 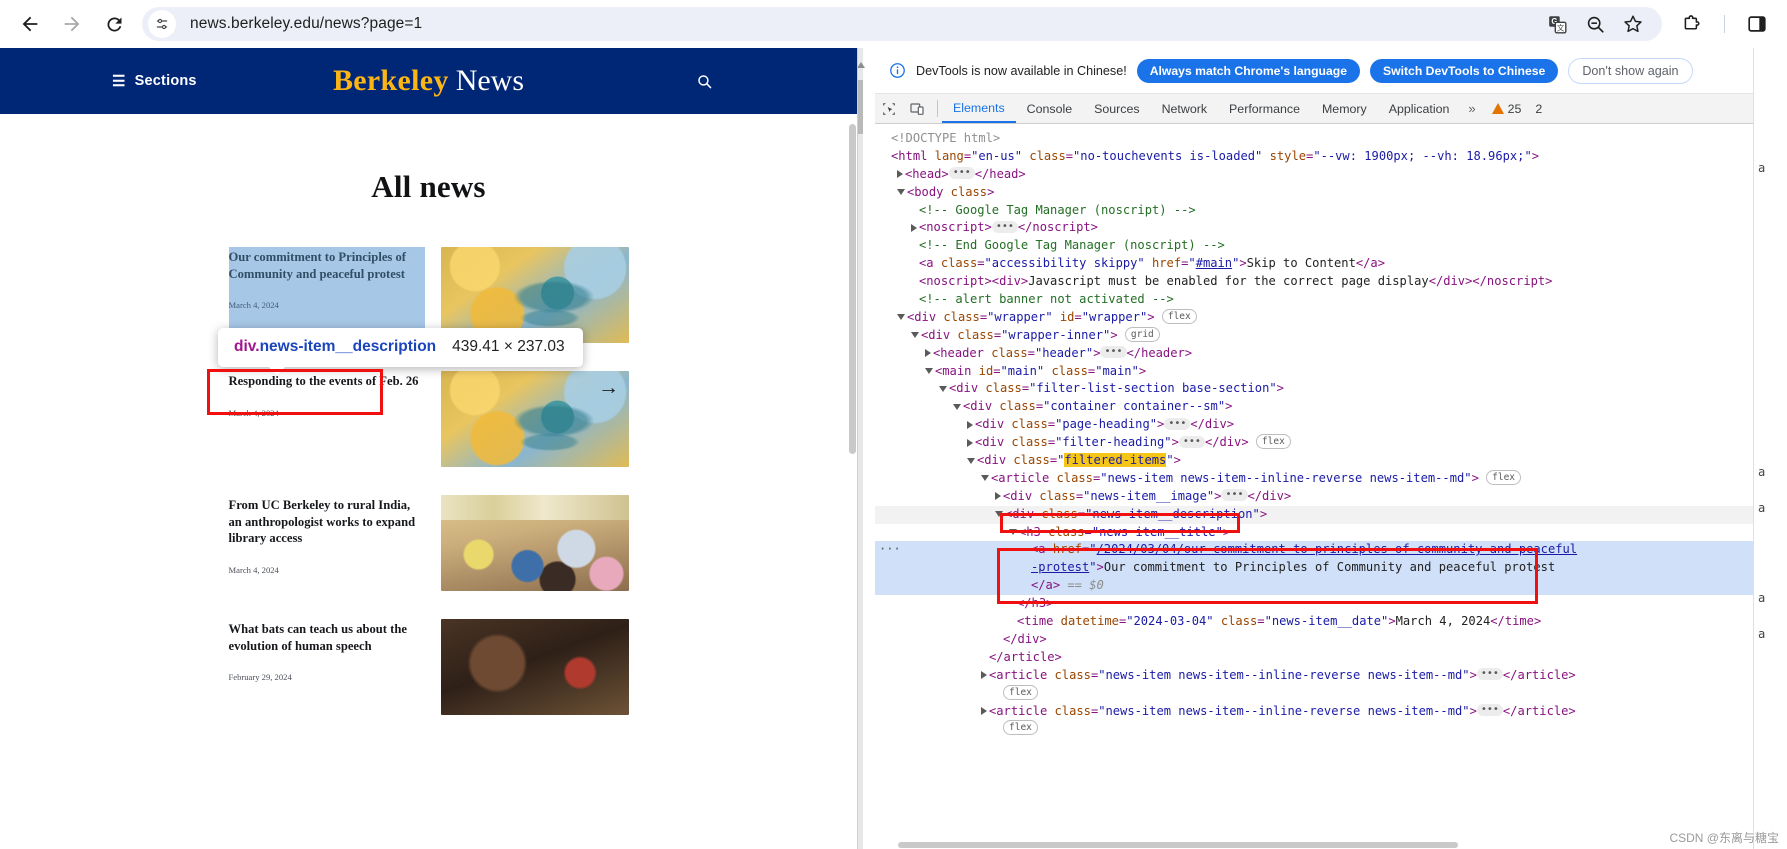 I want to click on dom-tree-row: </h3>, so click(x=1331, y=604).